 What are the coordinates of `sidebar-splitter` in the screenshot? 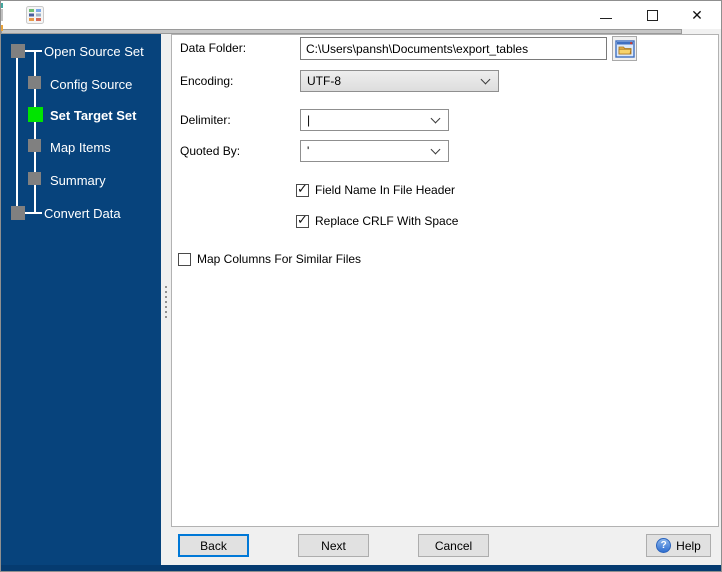 It's located at (166, 300).